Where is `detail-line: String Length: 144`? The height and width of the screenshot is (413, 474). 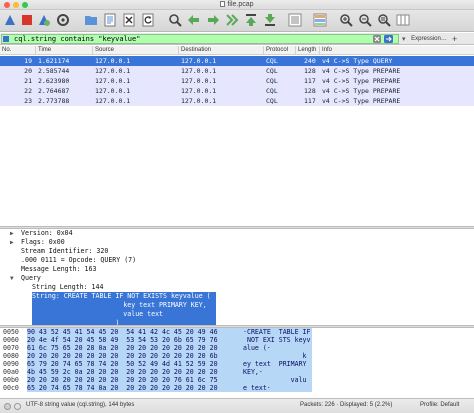
detail-line: String Length: 144 is located at coordinates (67, 287).